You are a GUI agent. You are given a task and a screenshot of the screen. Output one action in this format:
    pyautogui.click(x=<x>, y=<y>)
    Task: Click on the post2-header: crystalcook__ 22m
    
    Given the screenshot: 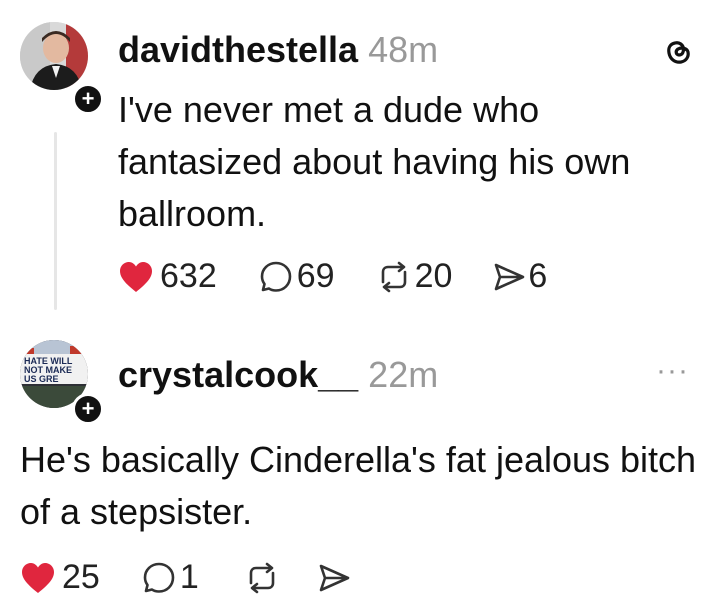 What is the action you would take?
    pyautogui.click(x=278, y=375)
    